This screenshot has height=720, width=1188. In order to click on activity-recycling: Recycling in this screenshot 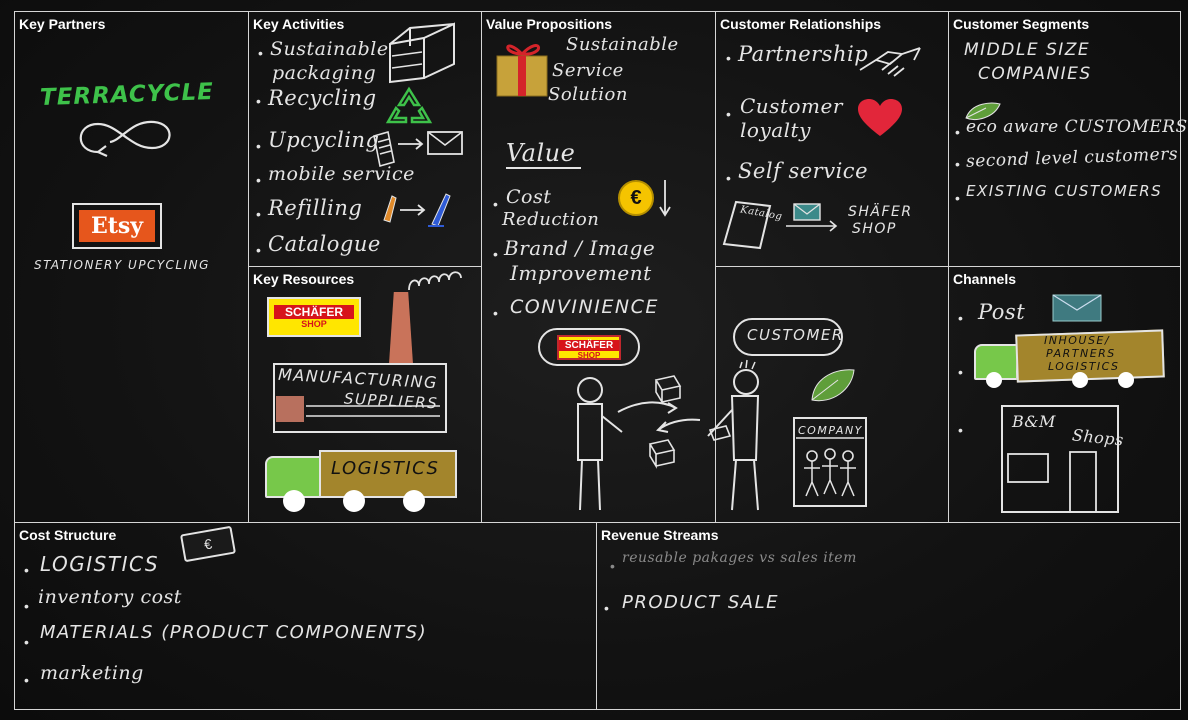, I will do `click(322, 98)`.